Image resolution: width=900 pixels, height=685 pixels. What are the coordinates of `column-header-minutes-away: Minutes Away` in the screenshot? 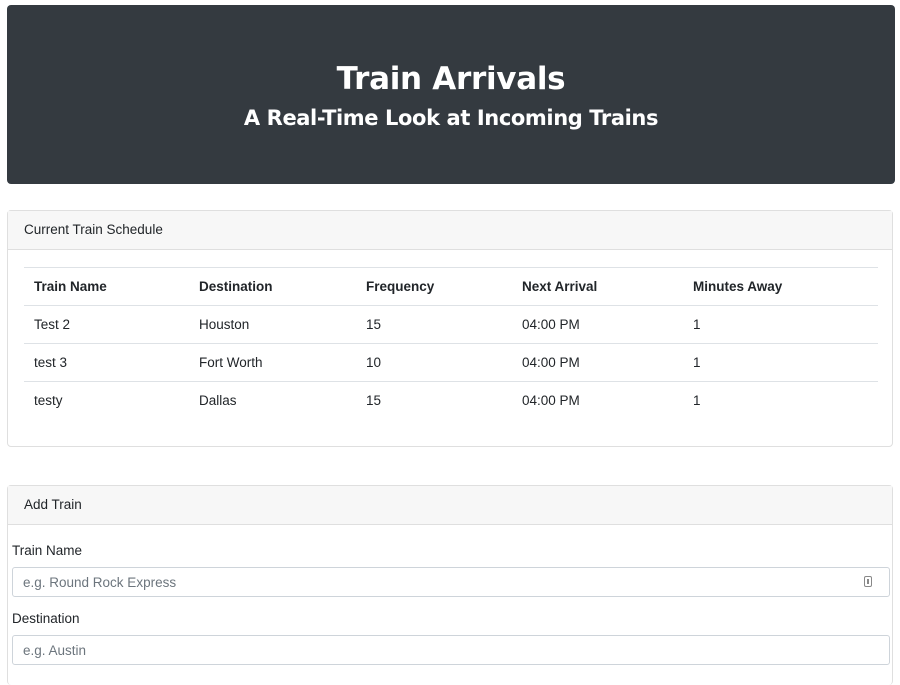 It's located at (780, 286).